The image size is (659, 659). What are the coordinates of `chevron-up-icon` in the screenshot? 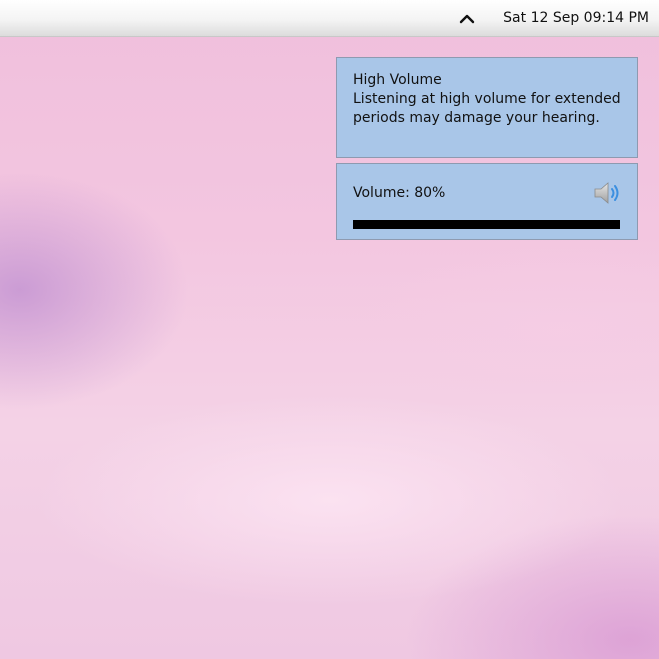 It's located at (467, 19).